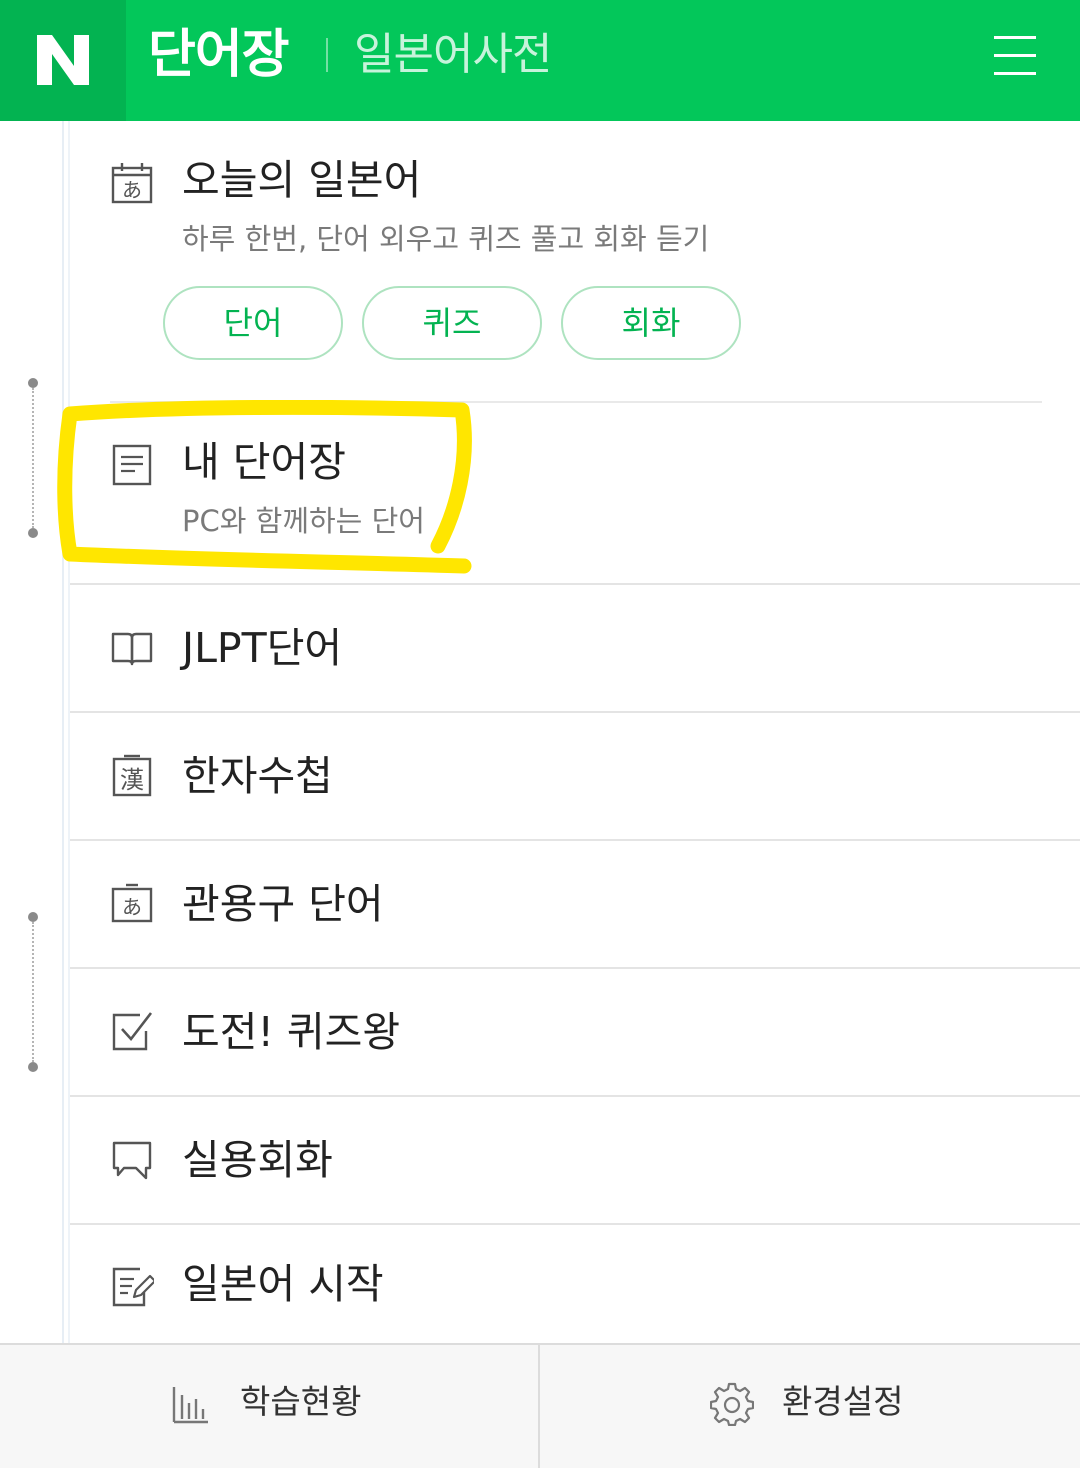  I want to click on bottom-toolbar: 학습현황 환경설정, so click(540, 1405).